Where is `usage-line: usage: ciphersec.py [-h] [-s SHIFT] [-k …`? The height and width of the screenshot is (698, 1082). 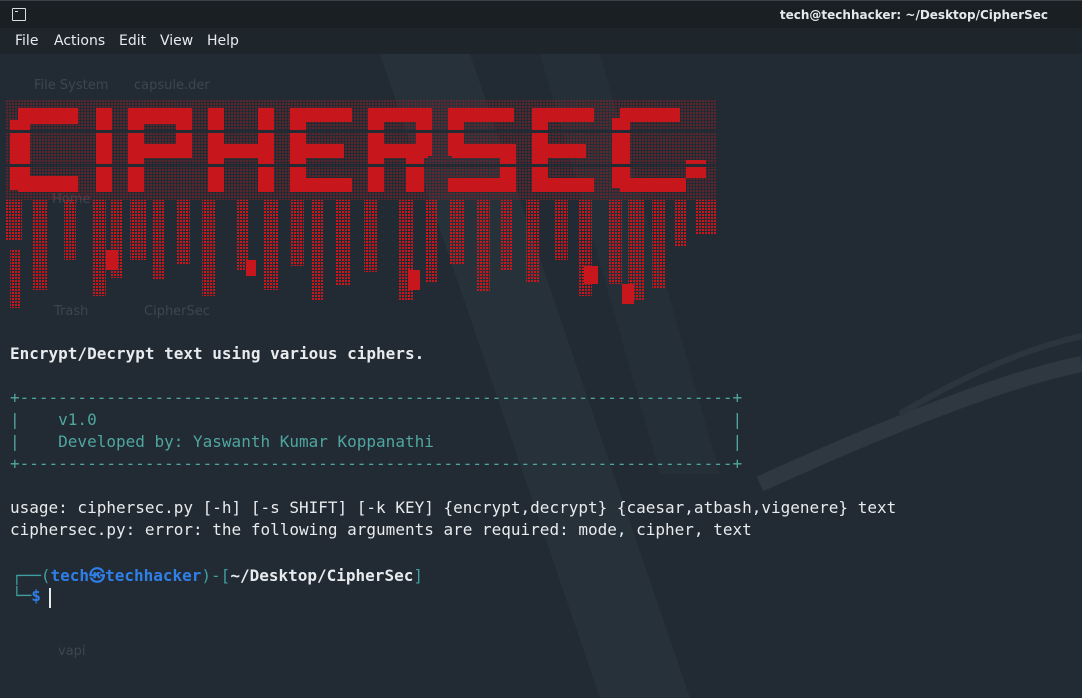 usage-line: usage: ciphersec.py [-h] [-s SHIFT] [-k … is located at coordinates (453, 507).